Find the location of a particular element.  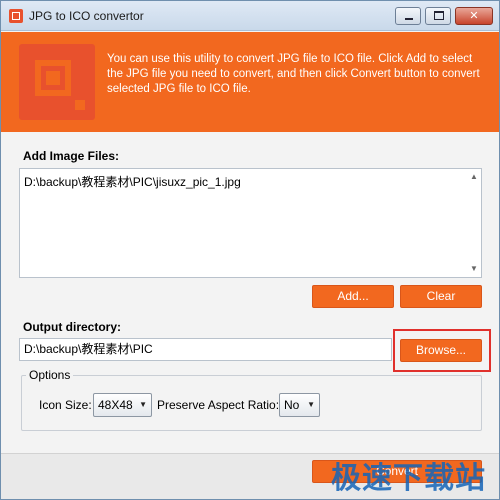

convertor-logo-icon is located at coordinates (57, 82).